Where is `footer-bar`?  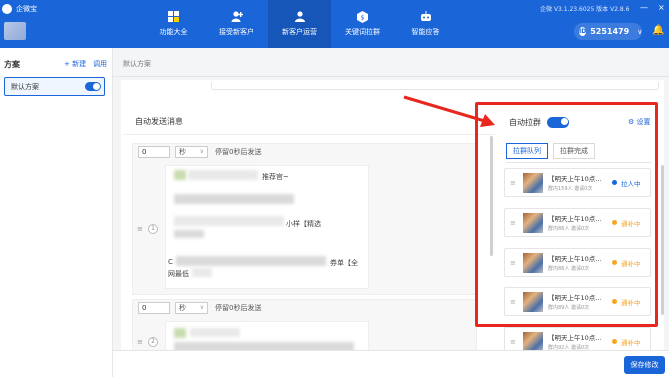
footer-bar is located at coordinates (391, 363).